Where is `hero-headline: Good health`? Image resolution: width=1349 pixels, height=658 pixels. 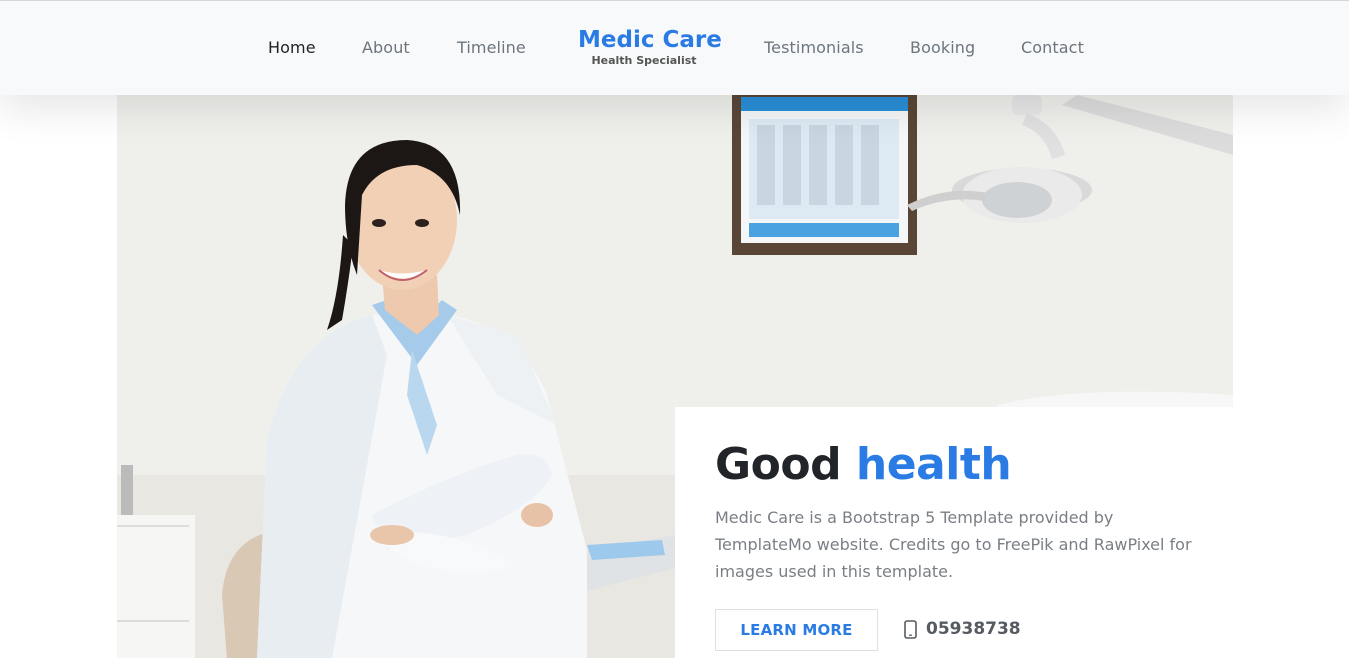 hero-headline: Good health is located at coordinates (863, 465).